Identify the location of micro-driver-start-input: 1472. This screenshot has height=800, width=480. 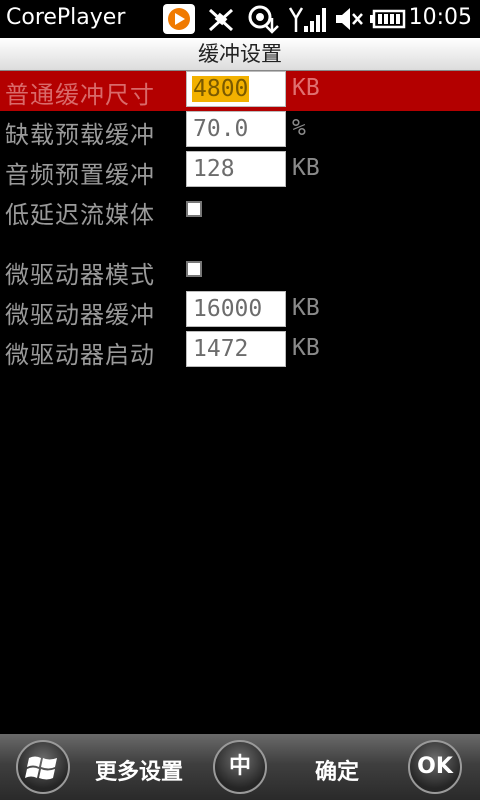
(236, 349).